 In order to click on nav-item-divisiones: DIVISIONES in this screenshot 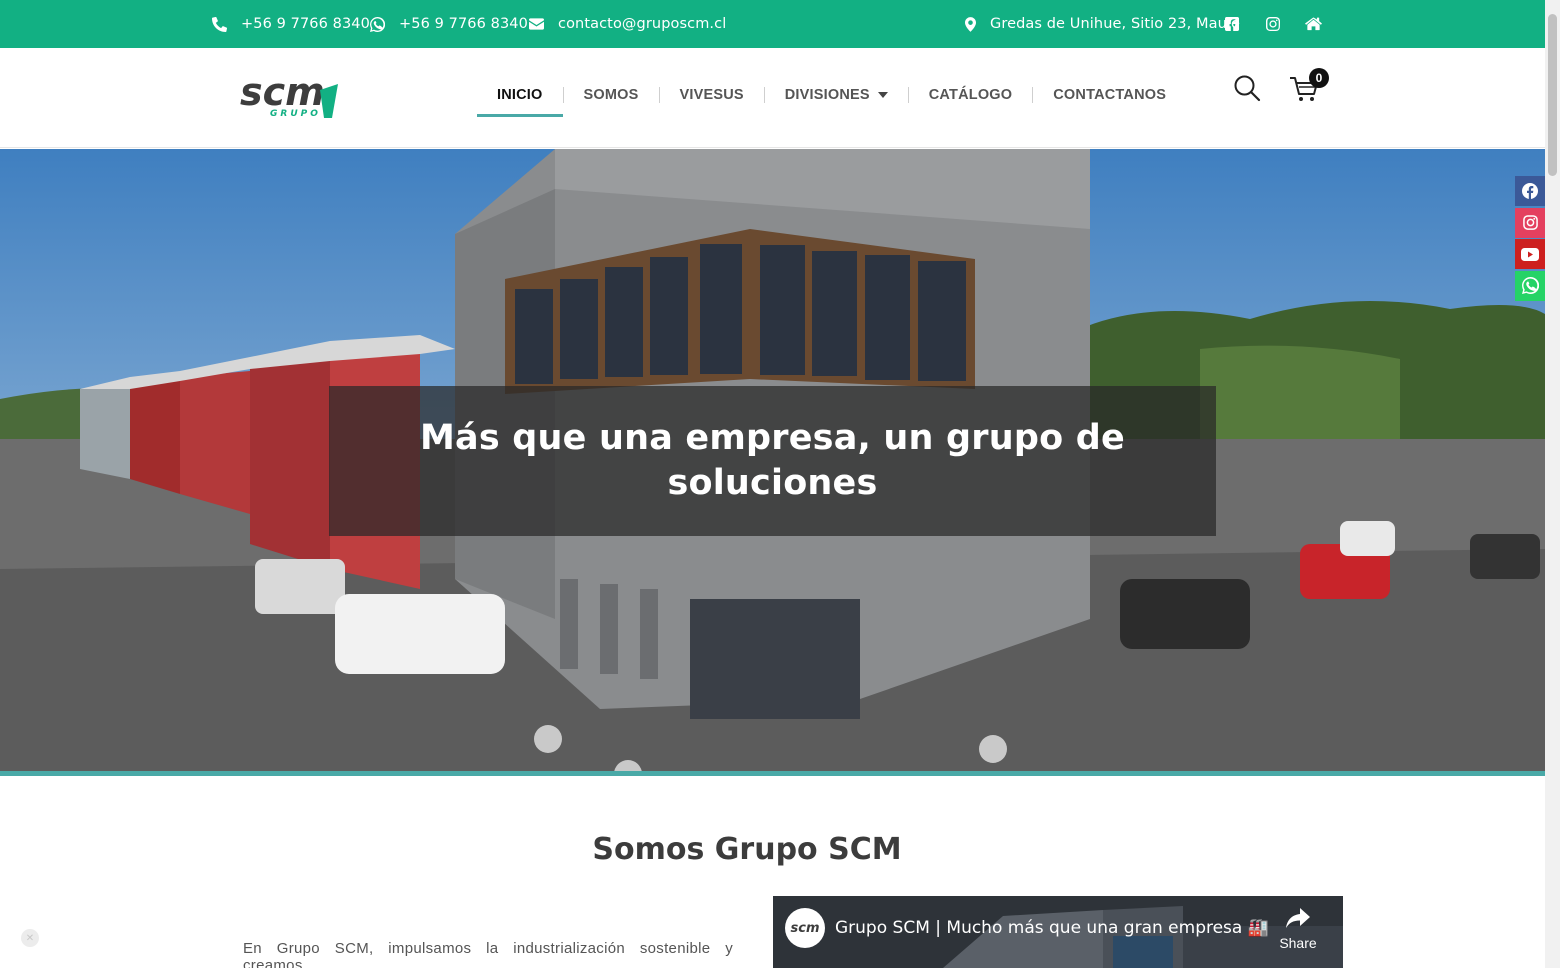, I will do `click(836, 95)`.